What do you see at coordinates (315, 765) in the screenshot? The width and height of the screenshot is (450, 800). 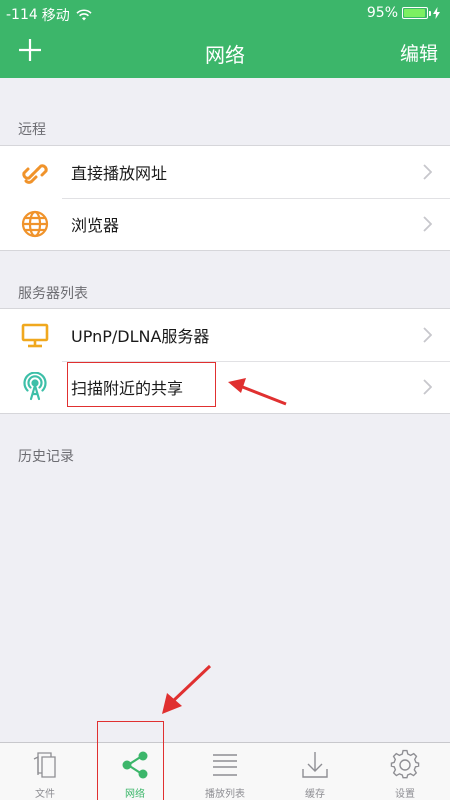 I see `download-icon` at bounding box center [315, 765].